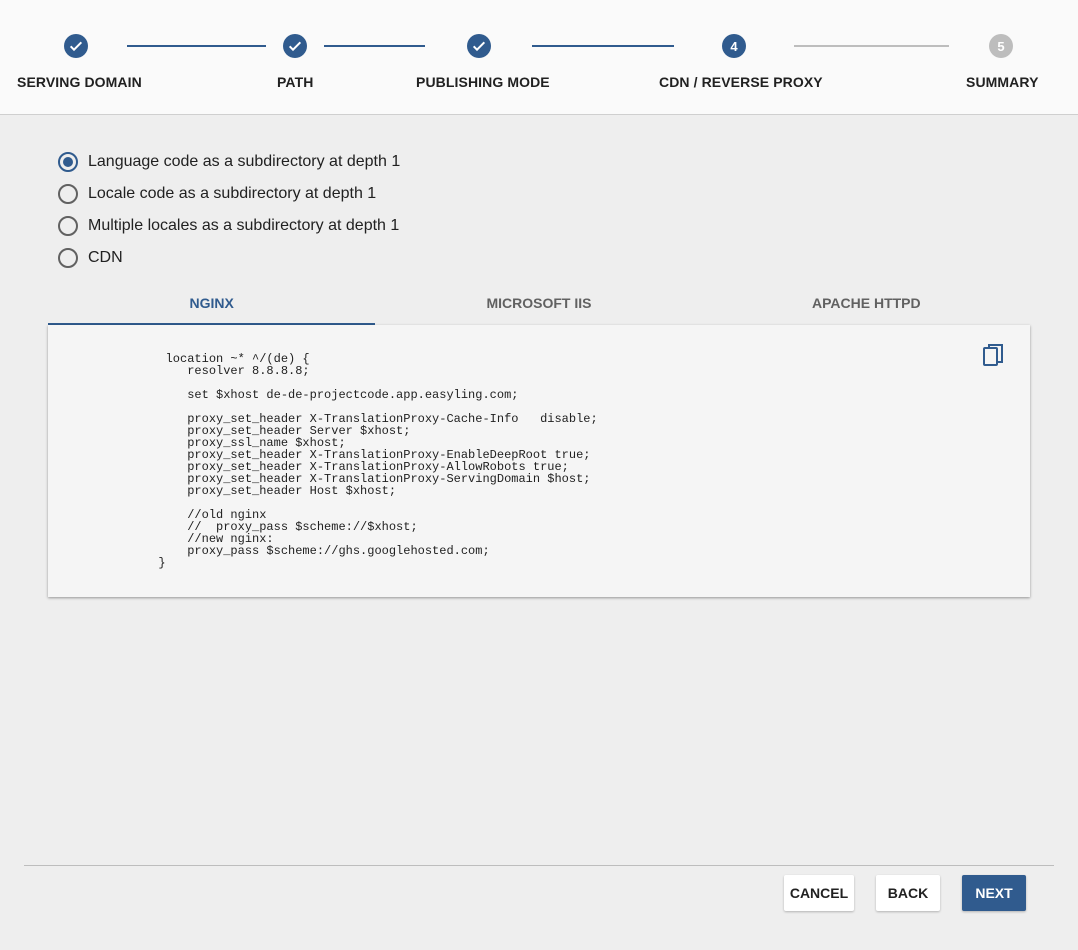 This screenshot has height=950, width=1078. What do you see at coordinates (295, 82) in the screenshot?
I see `step-label: PATH` at bounding box center [295, 82].